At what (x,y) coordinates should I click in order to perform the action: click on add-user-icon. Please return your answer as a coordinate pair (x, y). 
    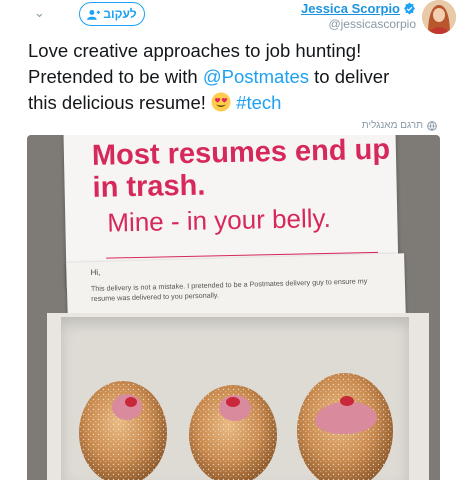
    Looking at the image, I should click on (94, 14).